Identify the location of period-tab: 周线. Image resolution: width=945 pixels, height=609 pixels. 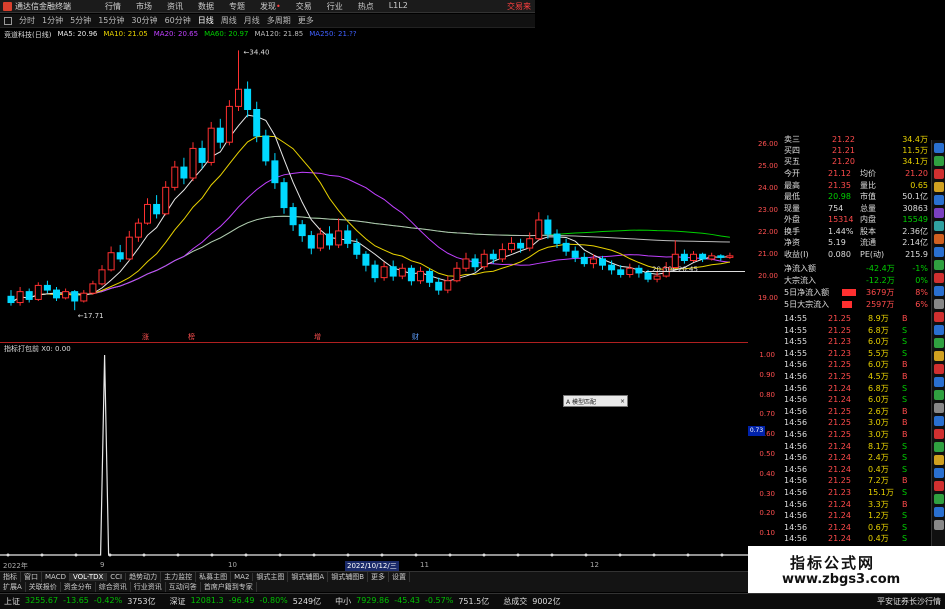
(229, 20).